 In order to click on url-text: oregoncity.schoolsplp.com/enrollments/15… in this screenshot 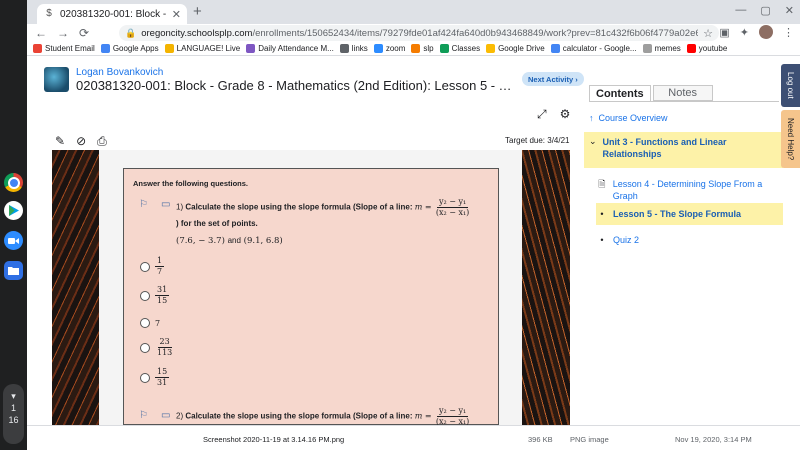, I will do `click(419, 33)`.